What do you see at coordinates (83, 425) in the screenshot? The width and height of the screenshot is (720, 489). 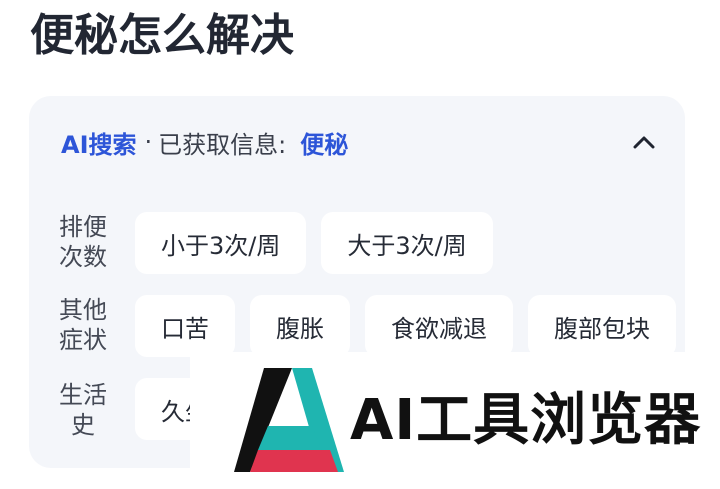 I see `row-label-line: 史` at bounding box center [83, 425].